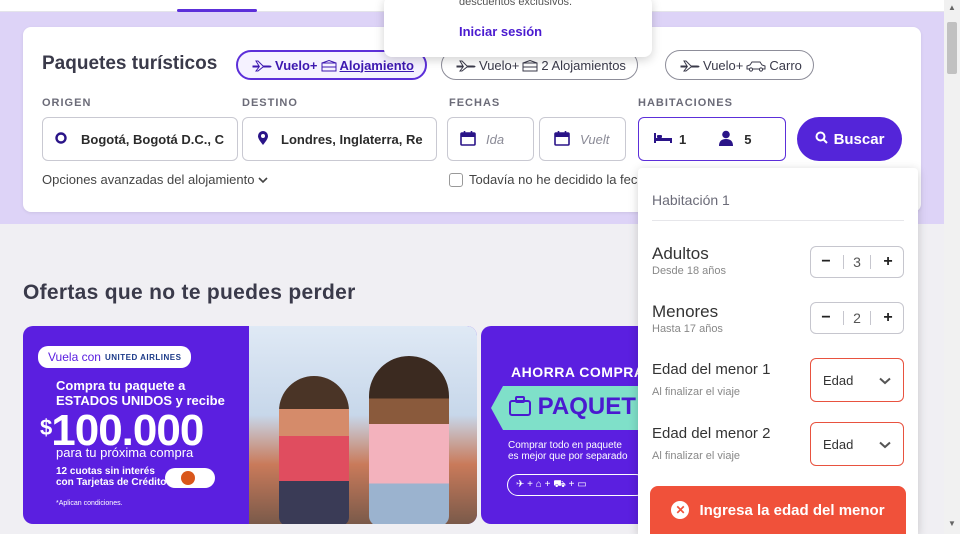 The image size is (960, 534). What do you see at coordinates (516, 4) in the screenshot?
I see `tooltip-text: descuentos exclusivos.` at bounding box center [516, 4].